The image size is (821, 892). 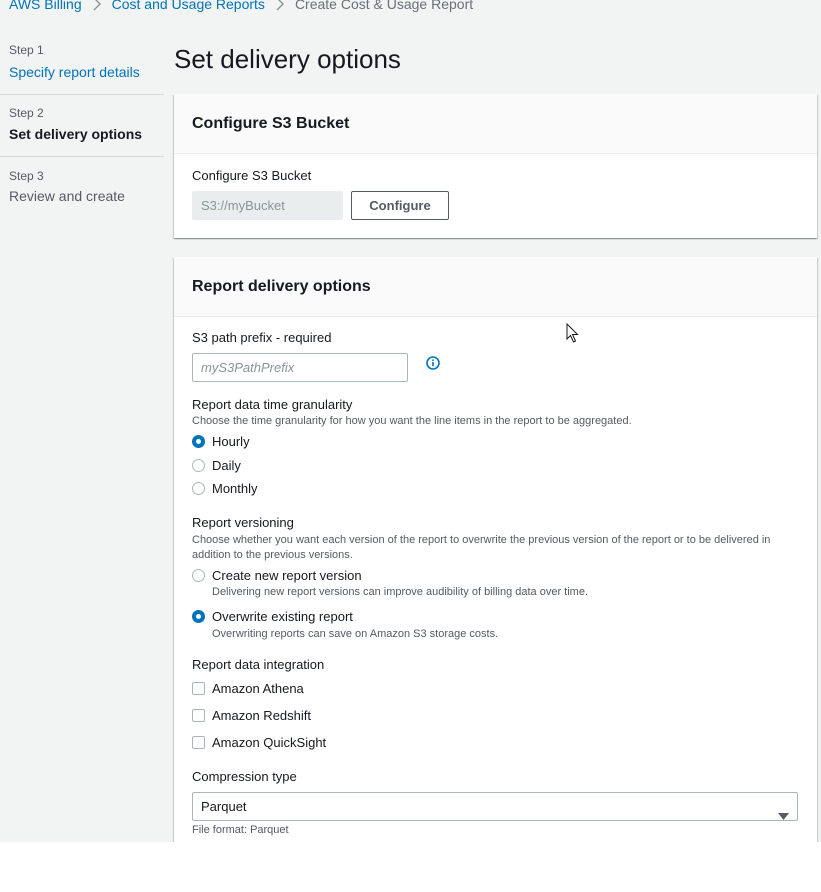 What do you see at coordinates (258, 664) in the screenshot?
I see `integration-label: Report data integration` at bounding box center [258, 664].